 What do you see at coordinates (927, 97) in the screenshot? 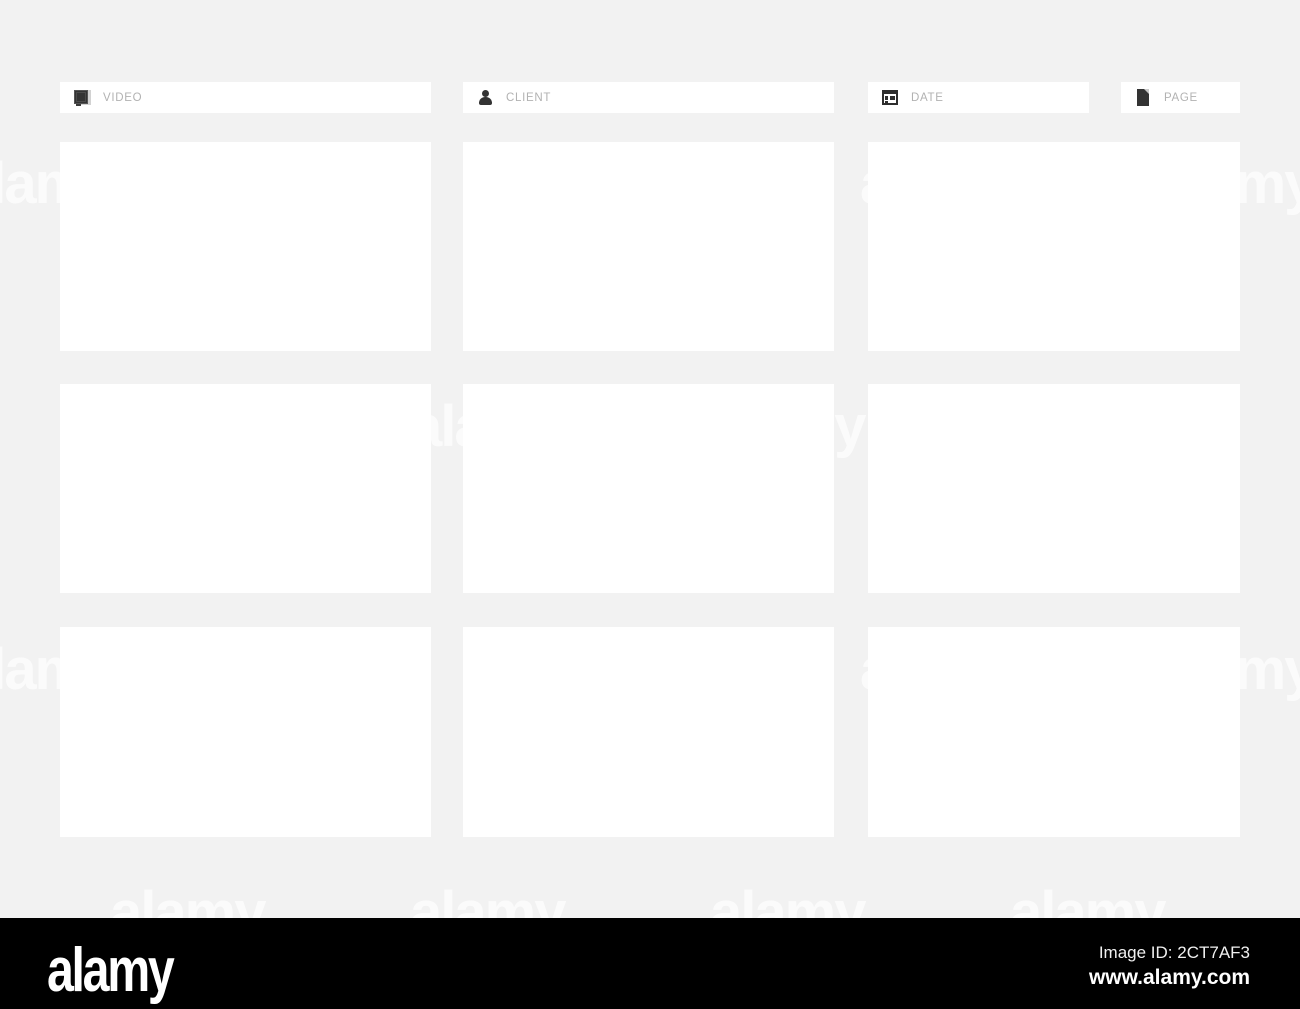
I see `field-date-label: DATE` at bounding box center [927, 97].